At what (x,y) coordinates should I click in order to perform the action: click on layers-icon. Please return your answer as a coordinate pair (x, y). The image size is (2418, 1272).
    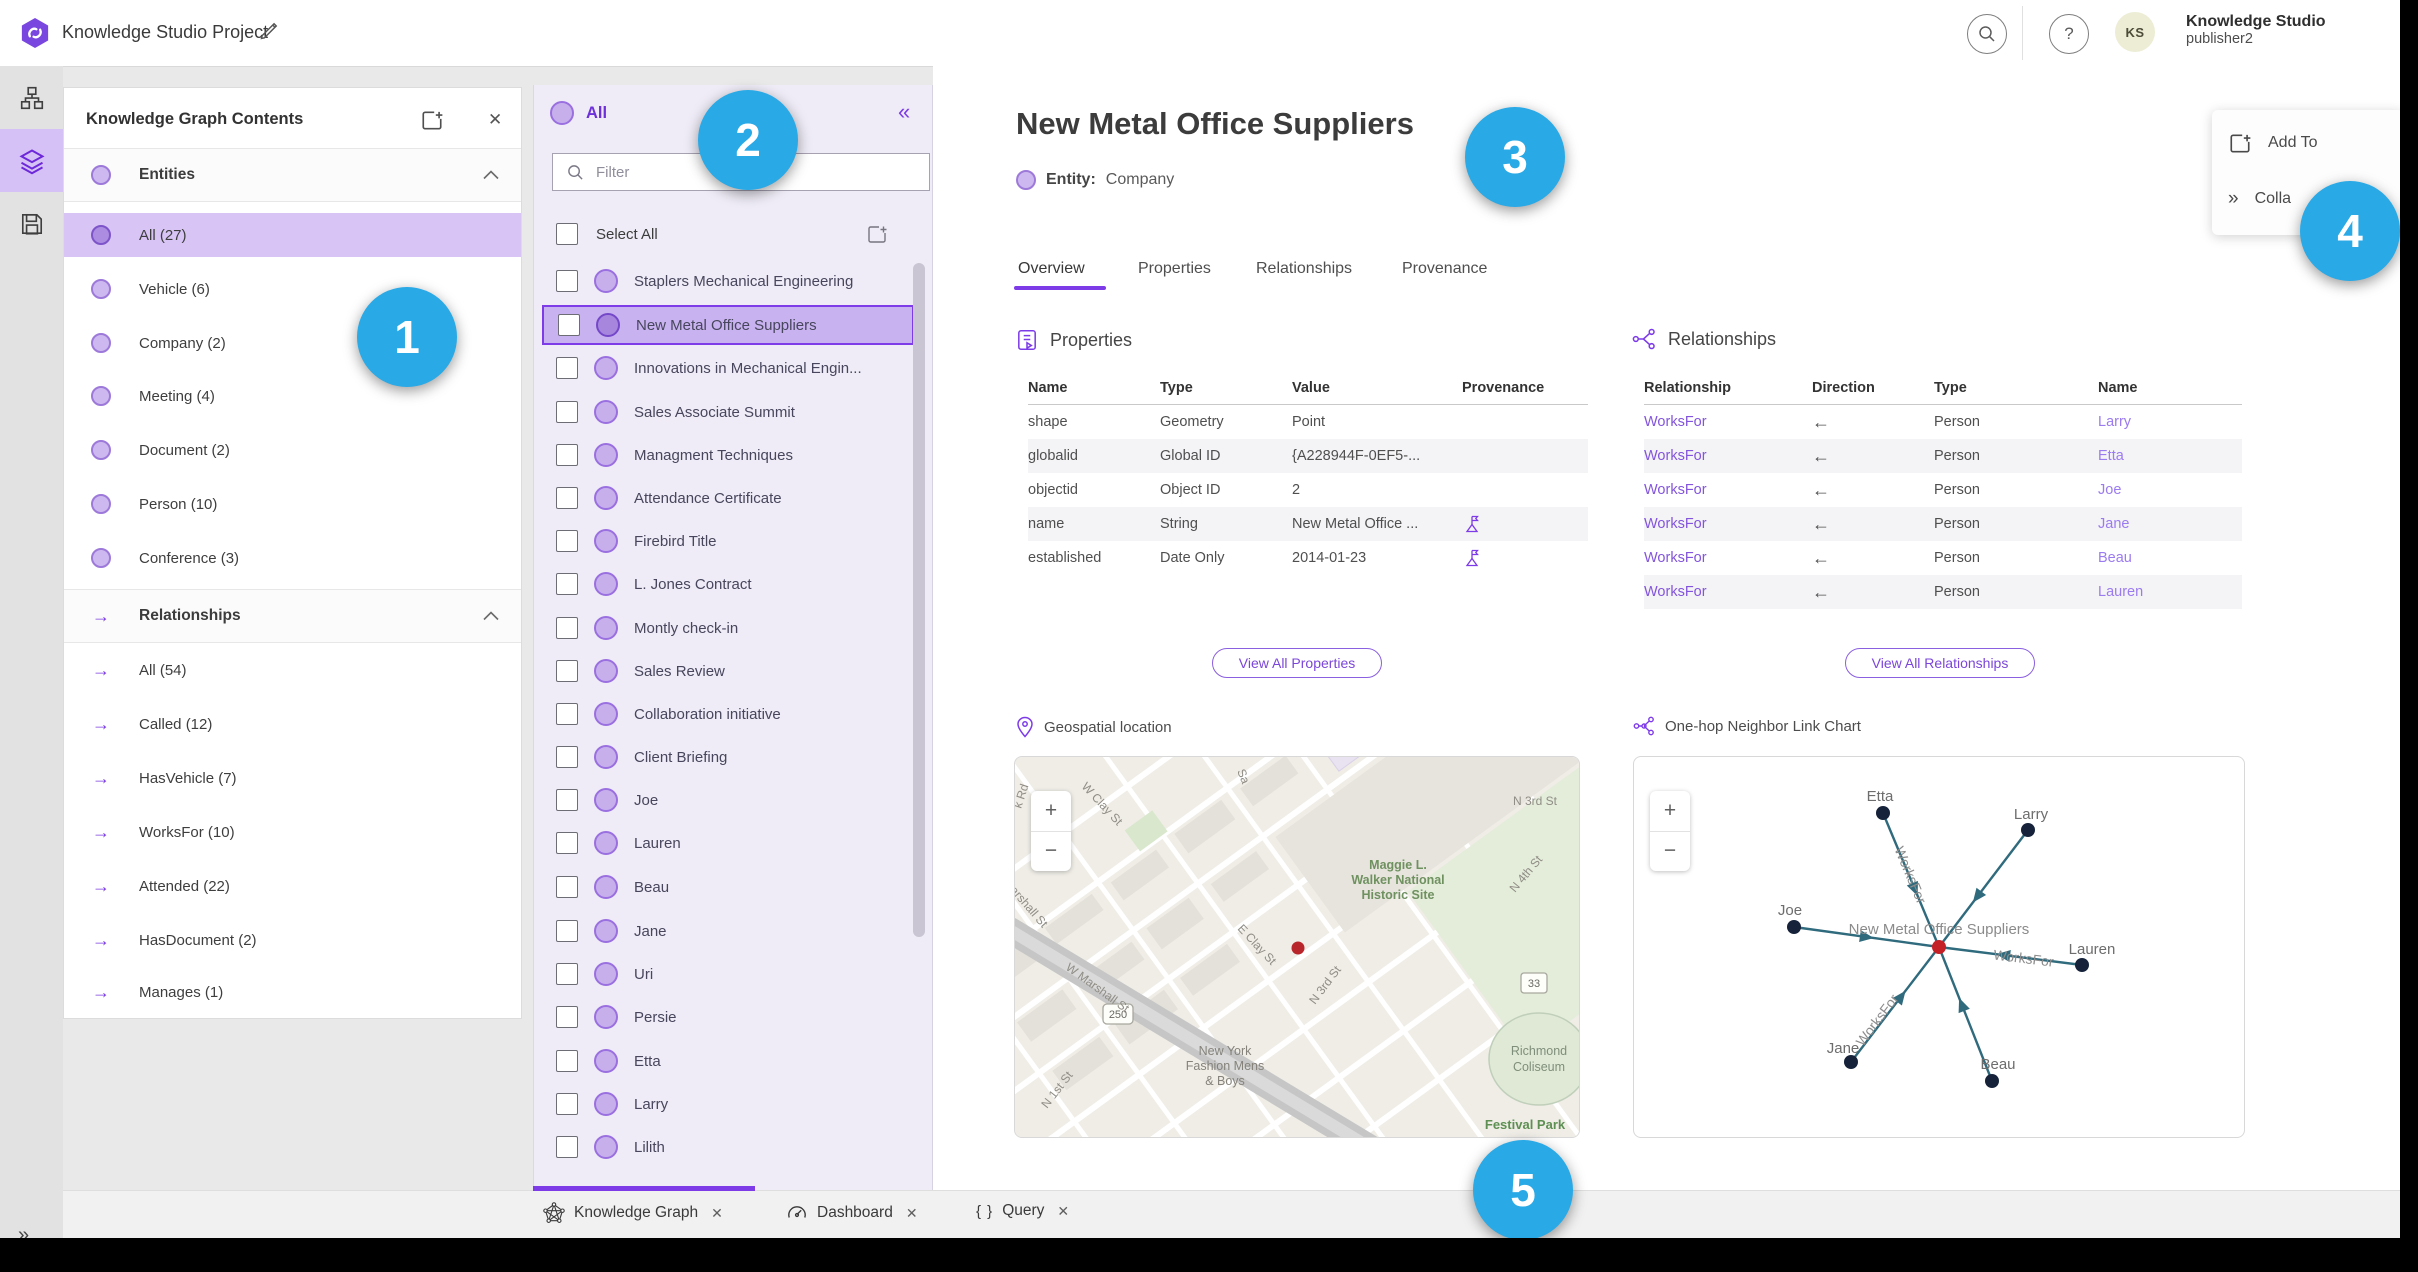
    Looking at the image, I should click on (31, 160).